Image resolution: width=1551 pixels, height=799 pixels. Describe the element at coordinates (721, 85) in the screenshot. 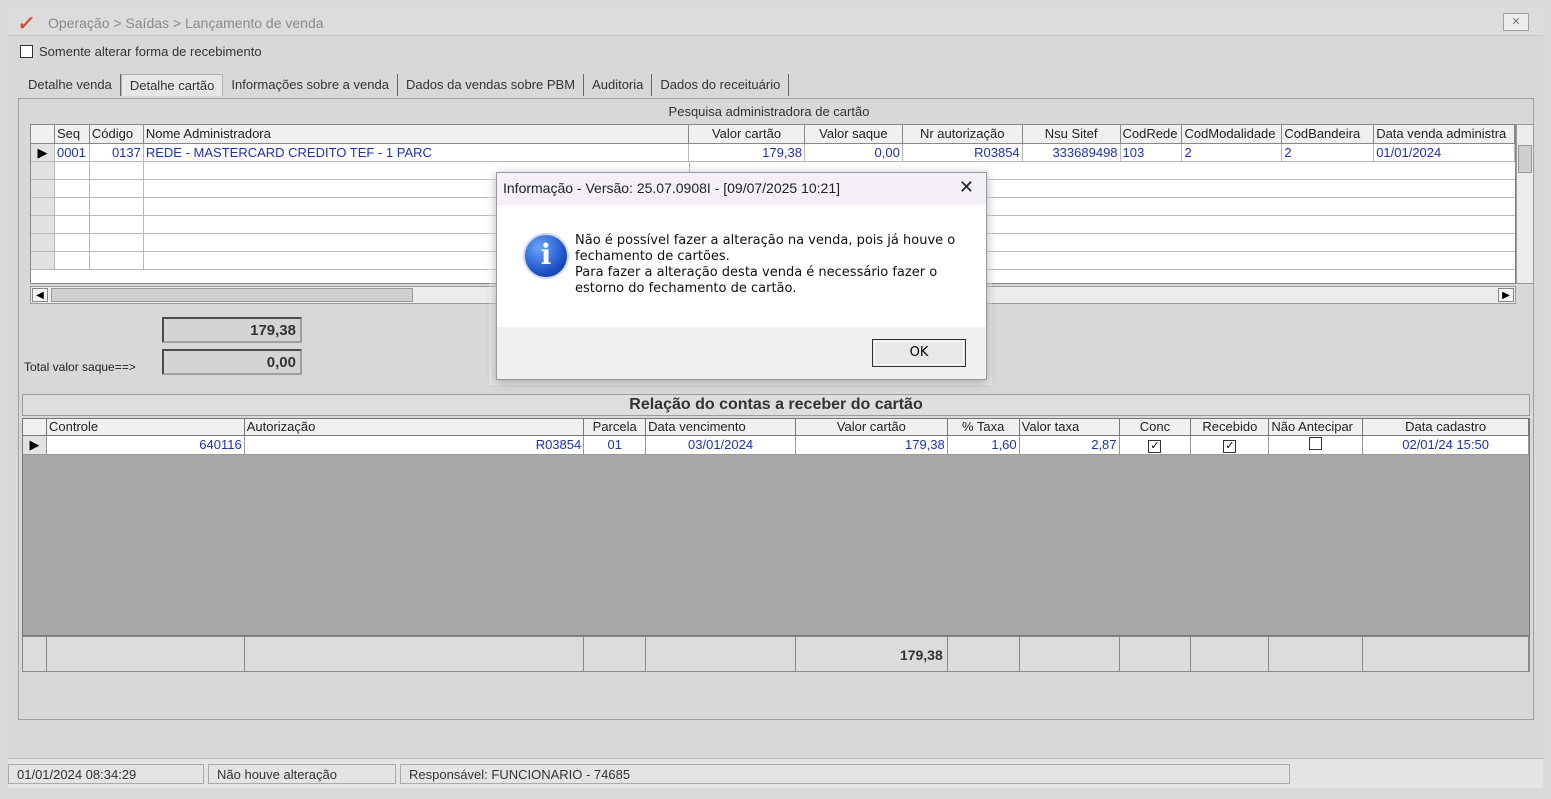

I see `tab-dados-receituario: Dados do receituário` at that location.